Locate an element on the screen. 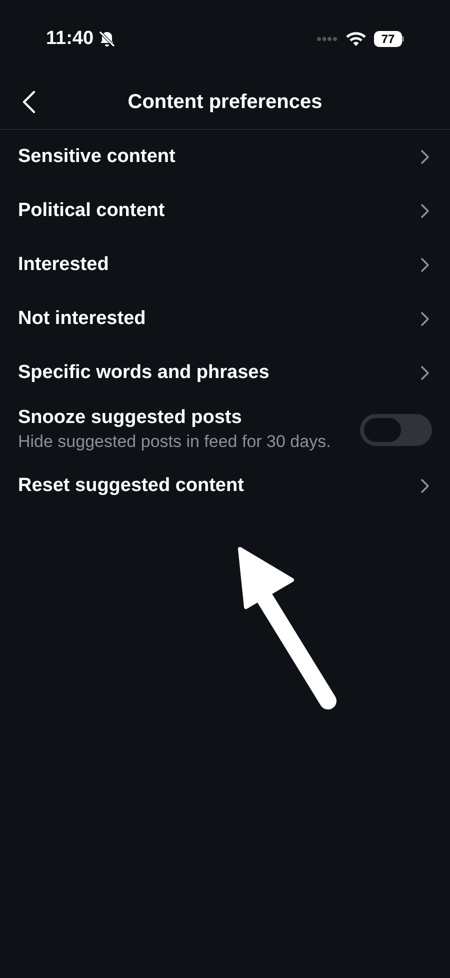  page-title: Content preferences is located at coordinates (225, 102).